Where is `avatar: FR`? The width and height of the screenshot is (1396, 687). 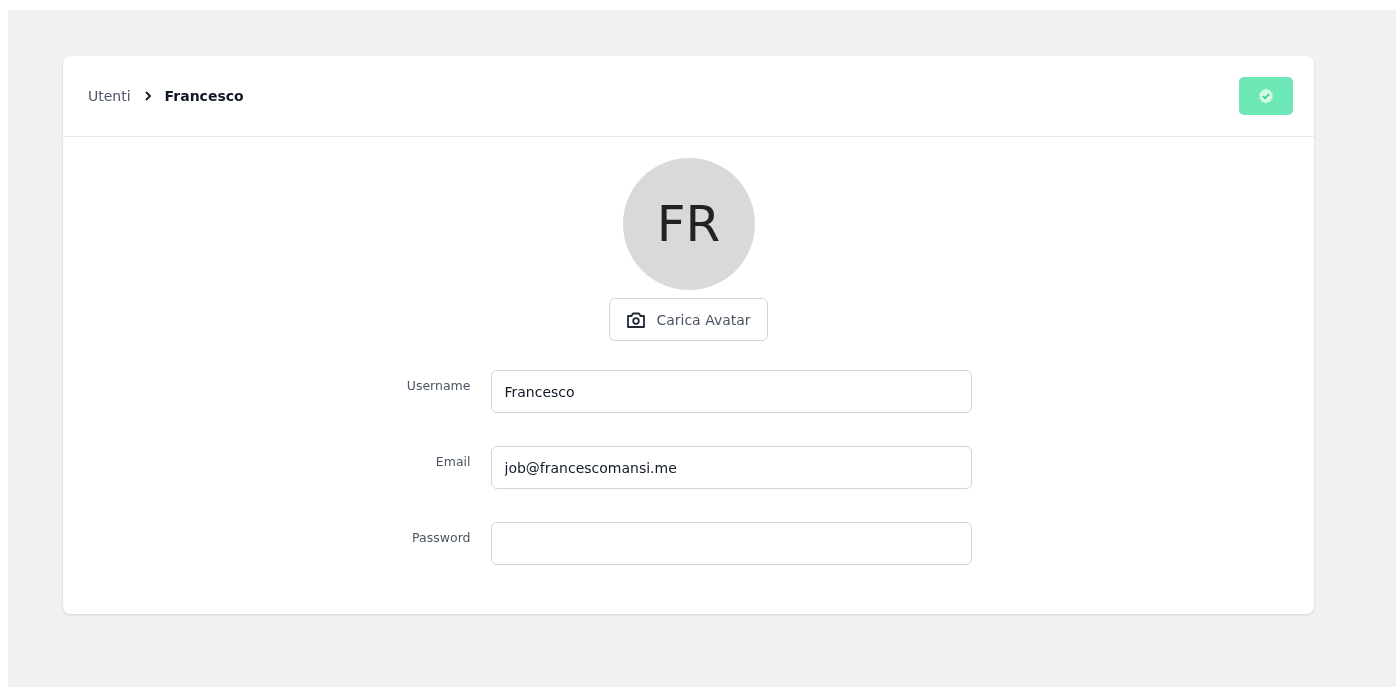
avatar: FR is located at coordinates (688, 224).